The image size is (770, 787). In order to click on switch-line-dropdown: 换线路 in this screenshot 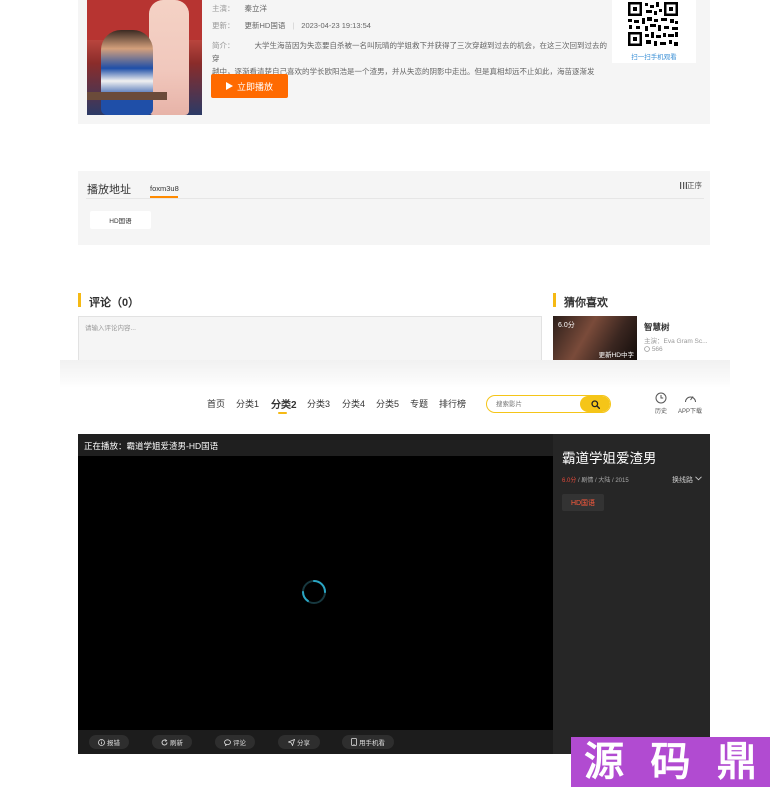, I will do `click(687, 480)`.